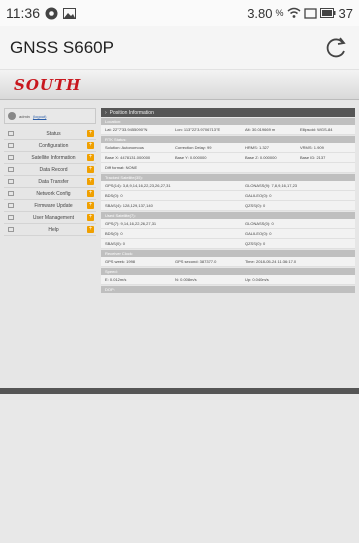 This screenshot has width=359, height=543. What do you see at coordinates (271, 185) in the screenshot?
I see `tracked-glonass-value: GLONASS(9): 7,8,9,16,17,23` at bounding box center [271, 185].